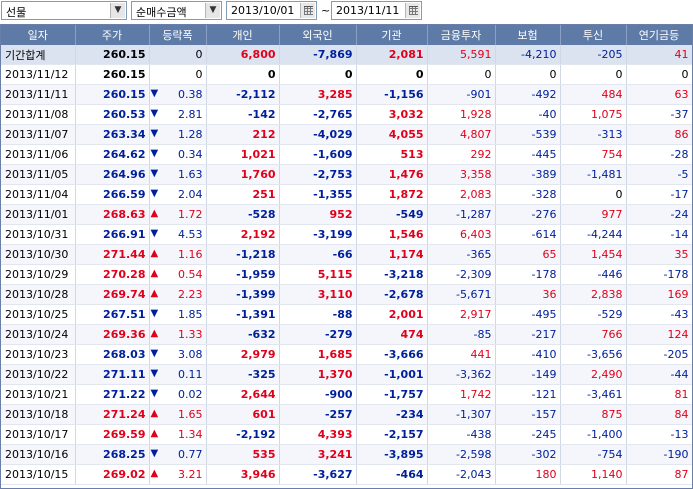 This screenshot has width=693, height=489. Describe the element at coordinates (593, 214) in the screenshot. I see `row-trust: 977` at that location.